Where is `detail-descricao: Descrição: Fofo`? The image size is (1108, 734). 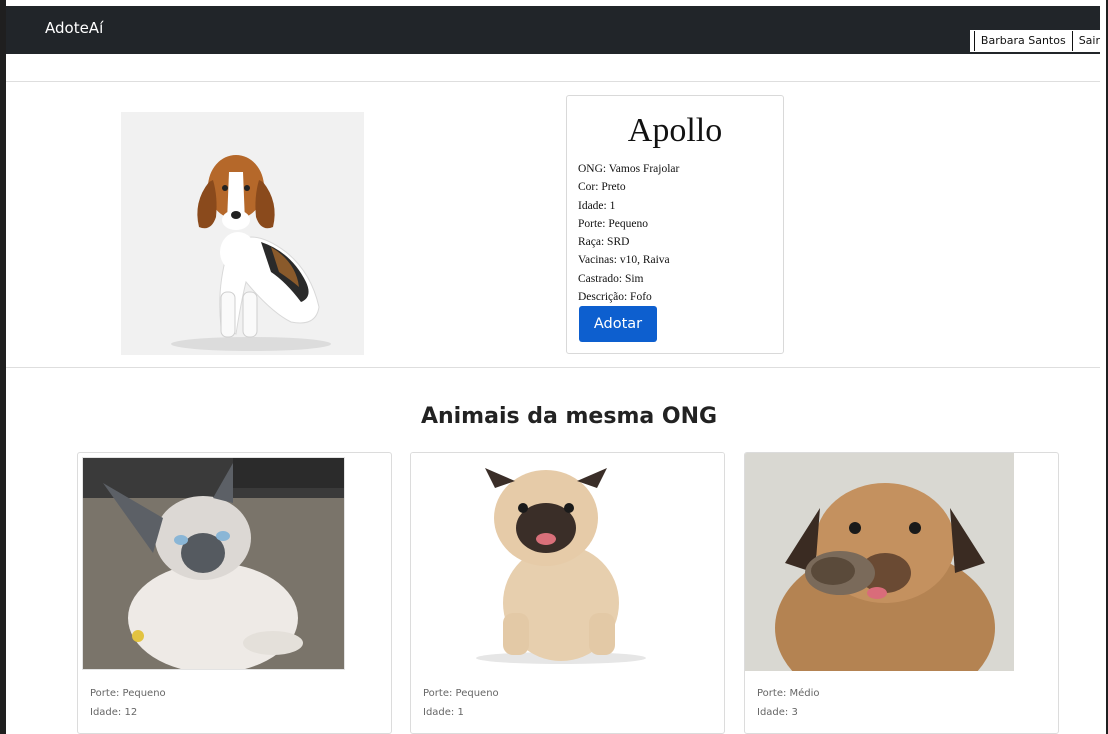 detail-descricao: Descrição: Fofo is located at coordinates (615, 297).